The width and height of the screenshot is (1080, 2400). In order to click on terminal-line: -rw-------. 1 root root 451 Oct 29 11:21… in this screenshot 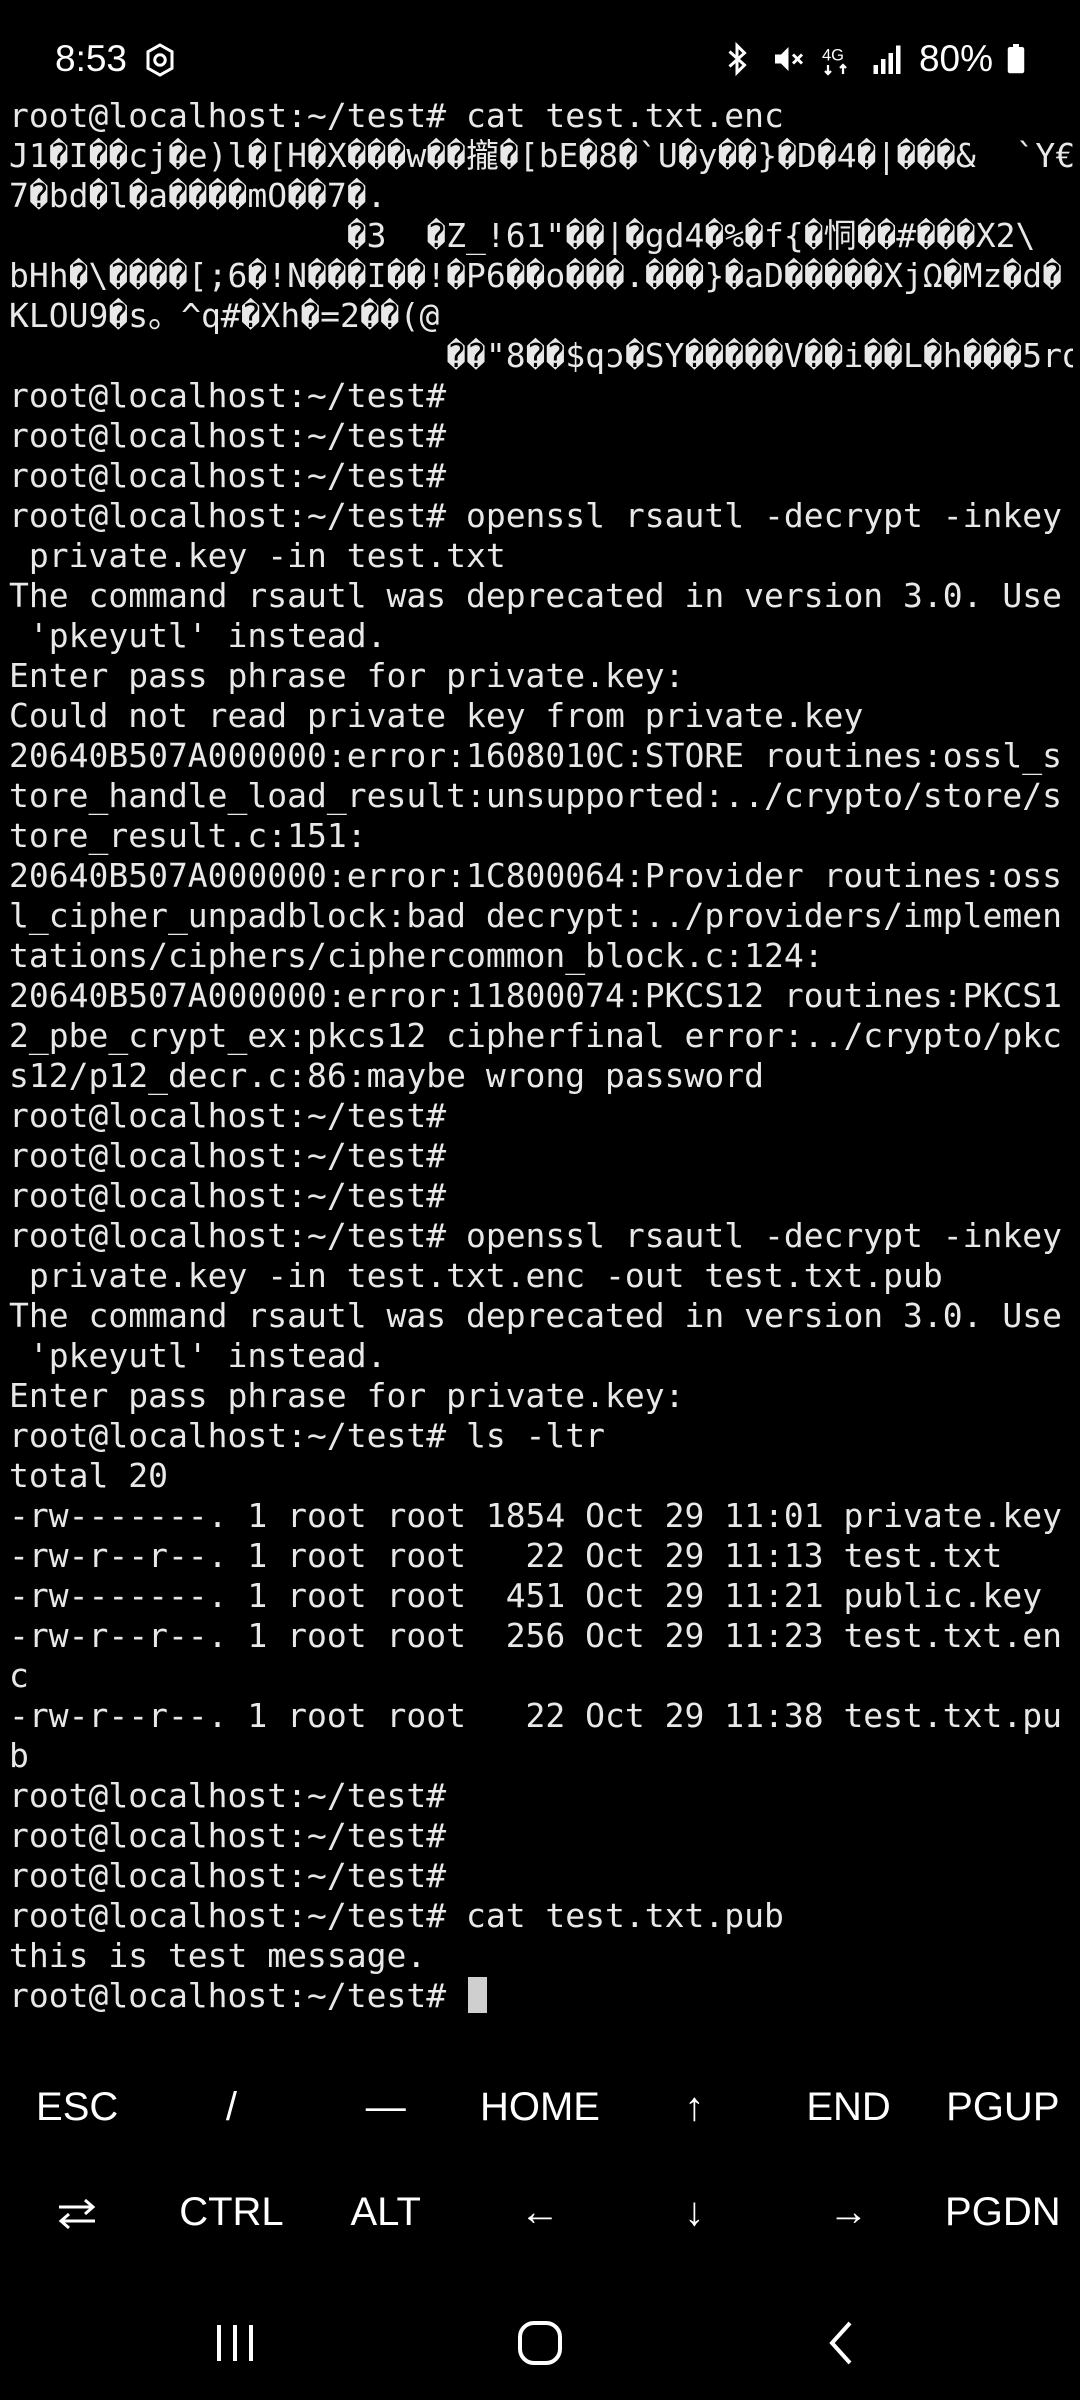, I will do `click(526, 1595)`.